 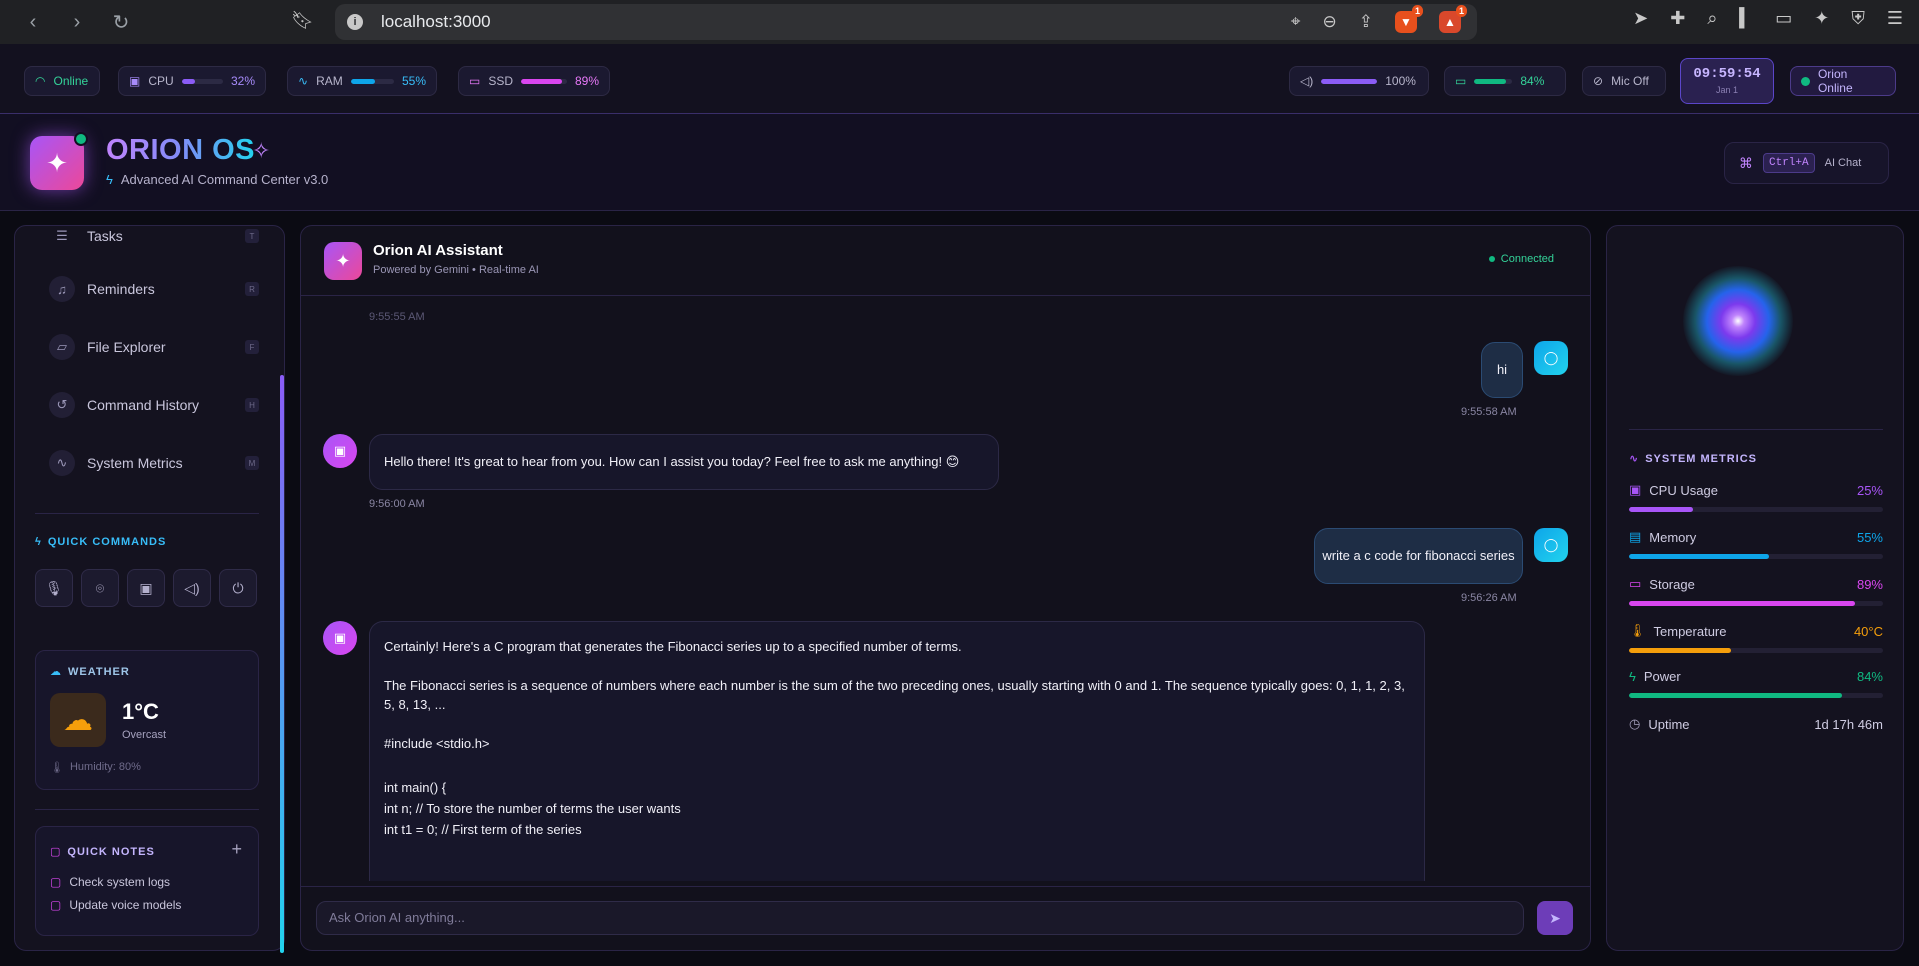 What do you see at coordinates (1727, 74) in the screenshot?
I see `clock-time: 09:59:54` at bounding box center [1727, 74].